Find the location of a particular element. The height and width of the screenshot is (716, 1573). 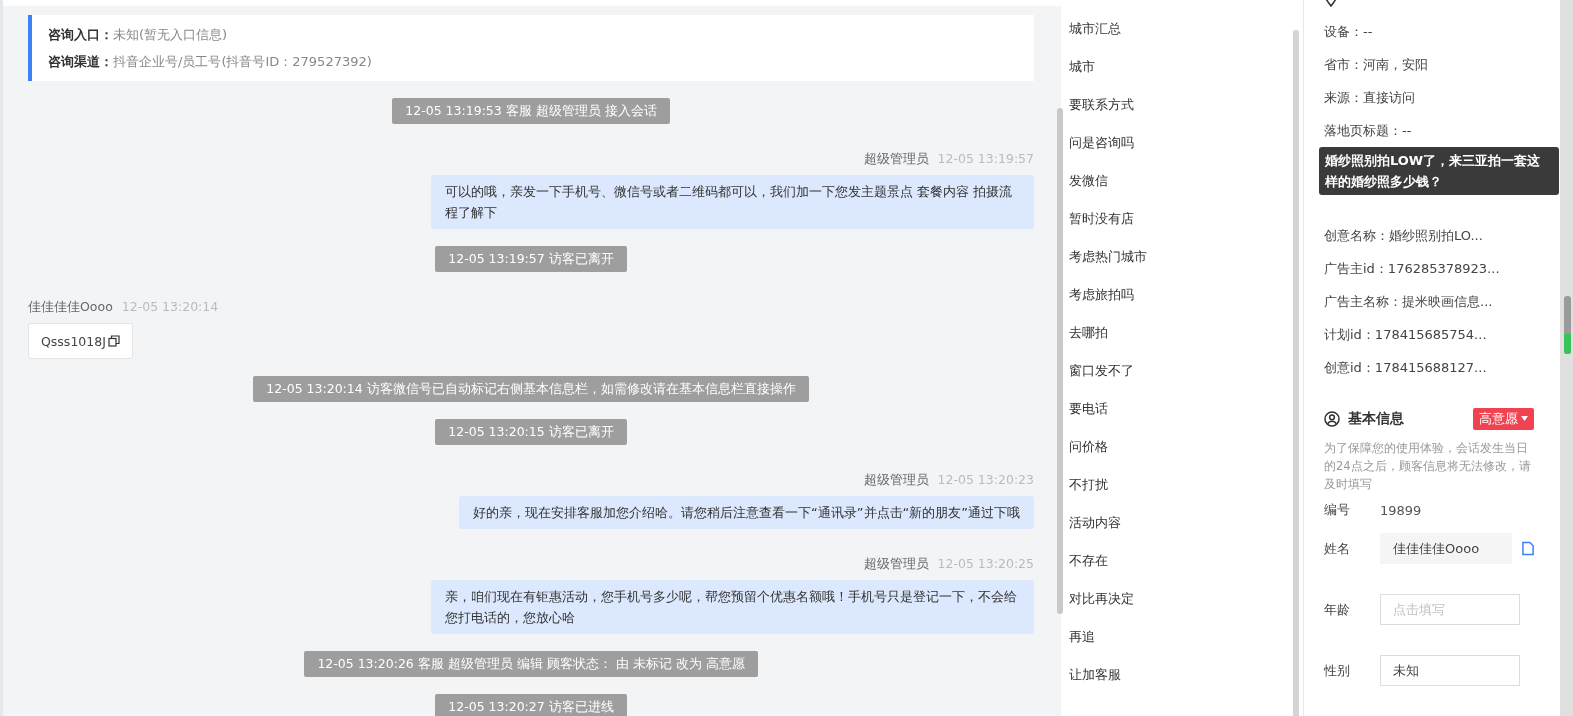

field-label: 编号 is located at coordinates (1337, 510).